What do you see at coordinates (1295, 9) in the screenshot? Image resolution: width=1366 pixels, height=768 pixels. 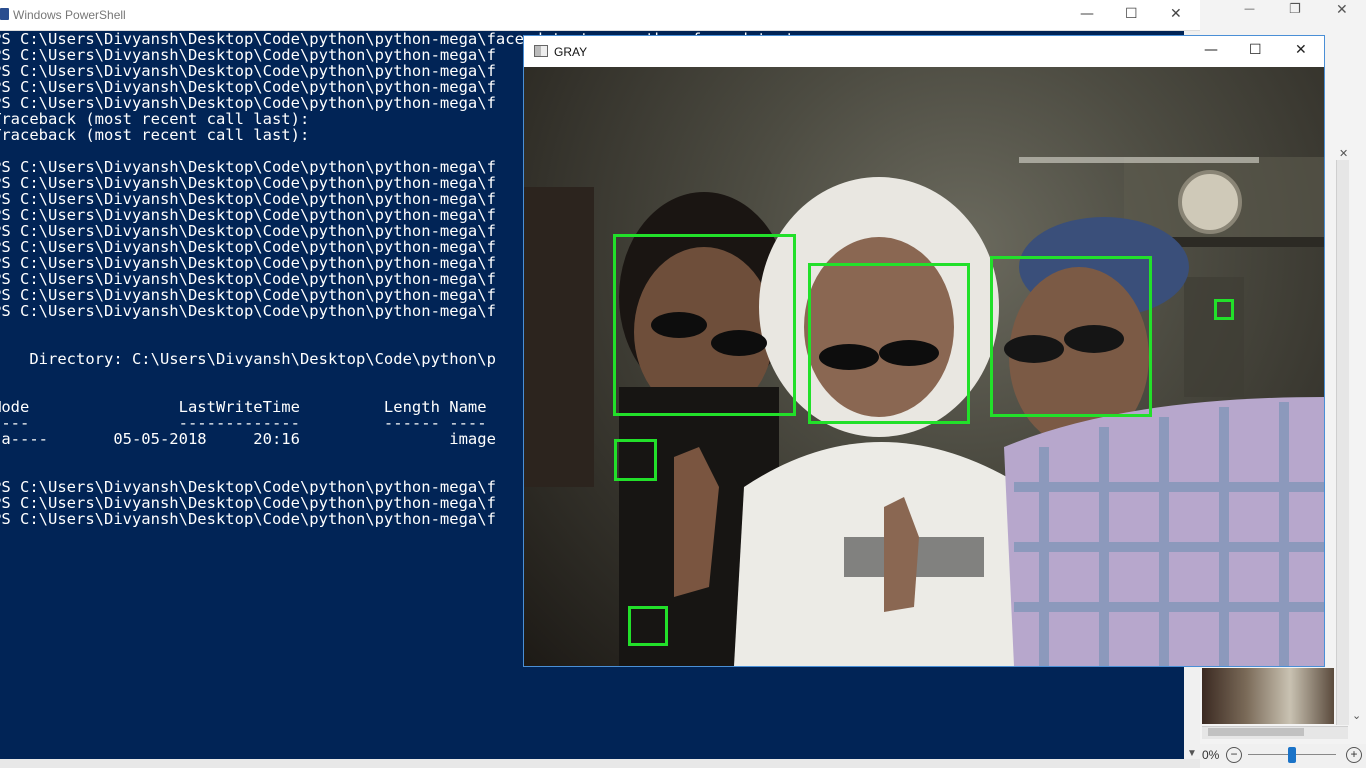 I see `restore-icon: ❐` at bounding box center [1295, 9].